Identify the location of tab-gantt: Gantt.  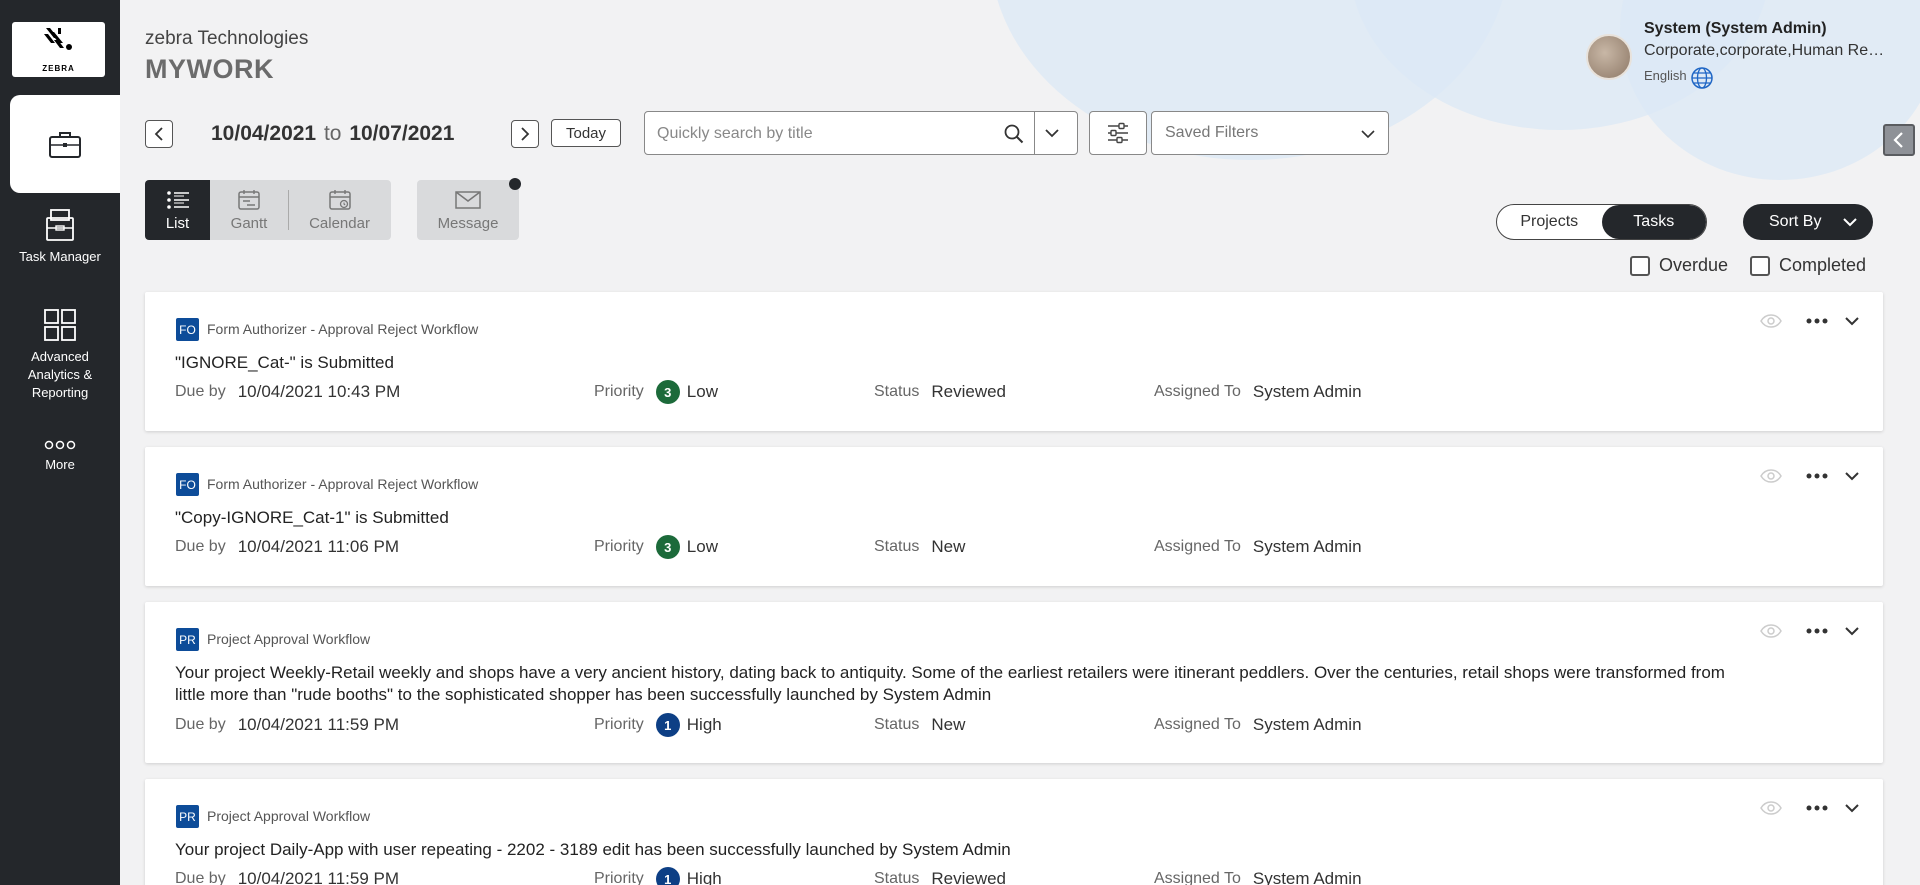
(249, 210).